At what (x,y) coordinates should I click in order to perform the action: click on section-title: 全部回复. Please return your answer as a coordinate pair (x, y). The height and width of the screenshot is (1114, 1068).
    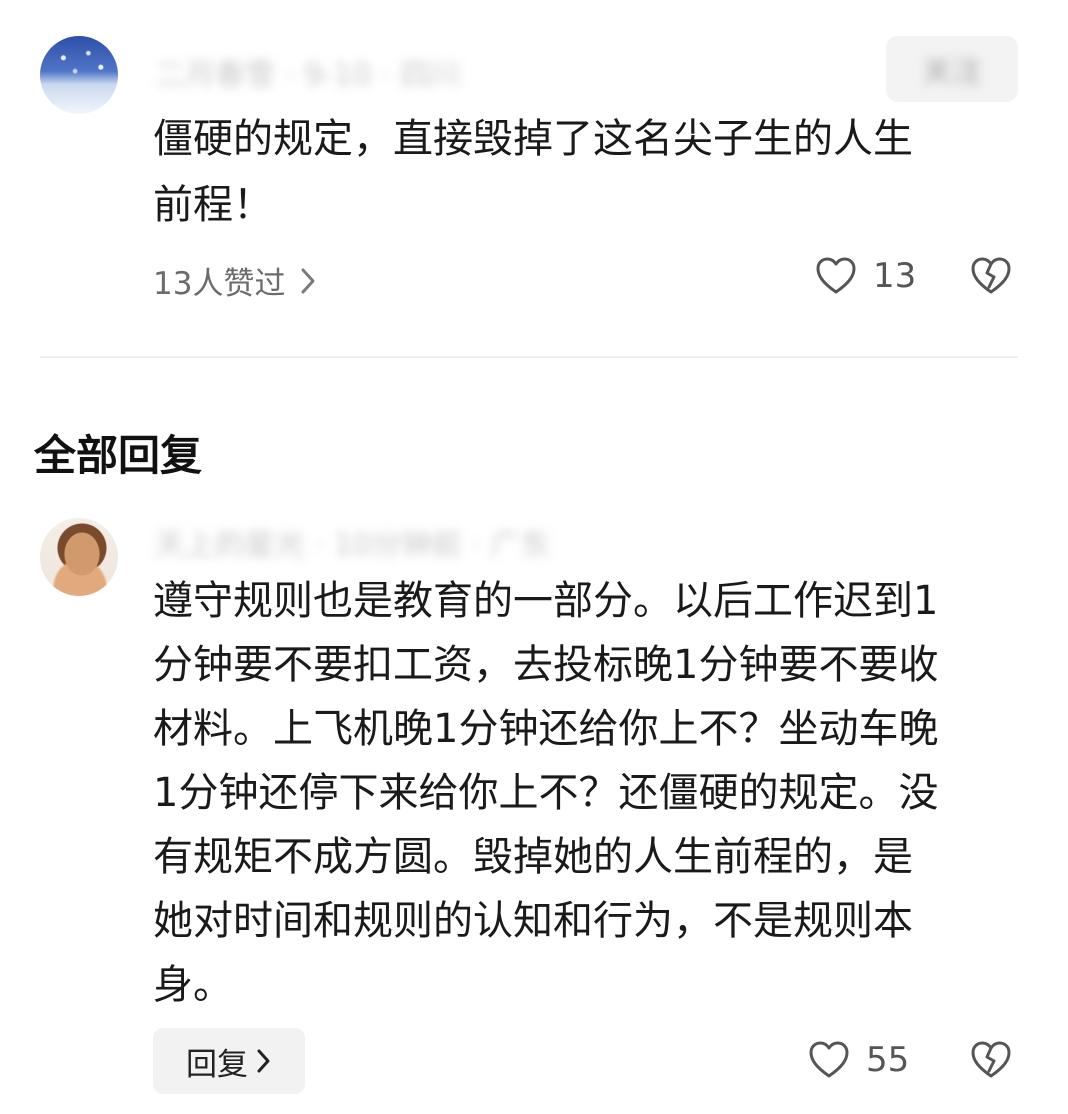
    Looking at the image, I should click on (118, 455).